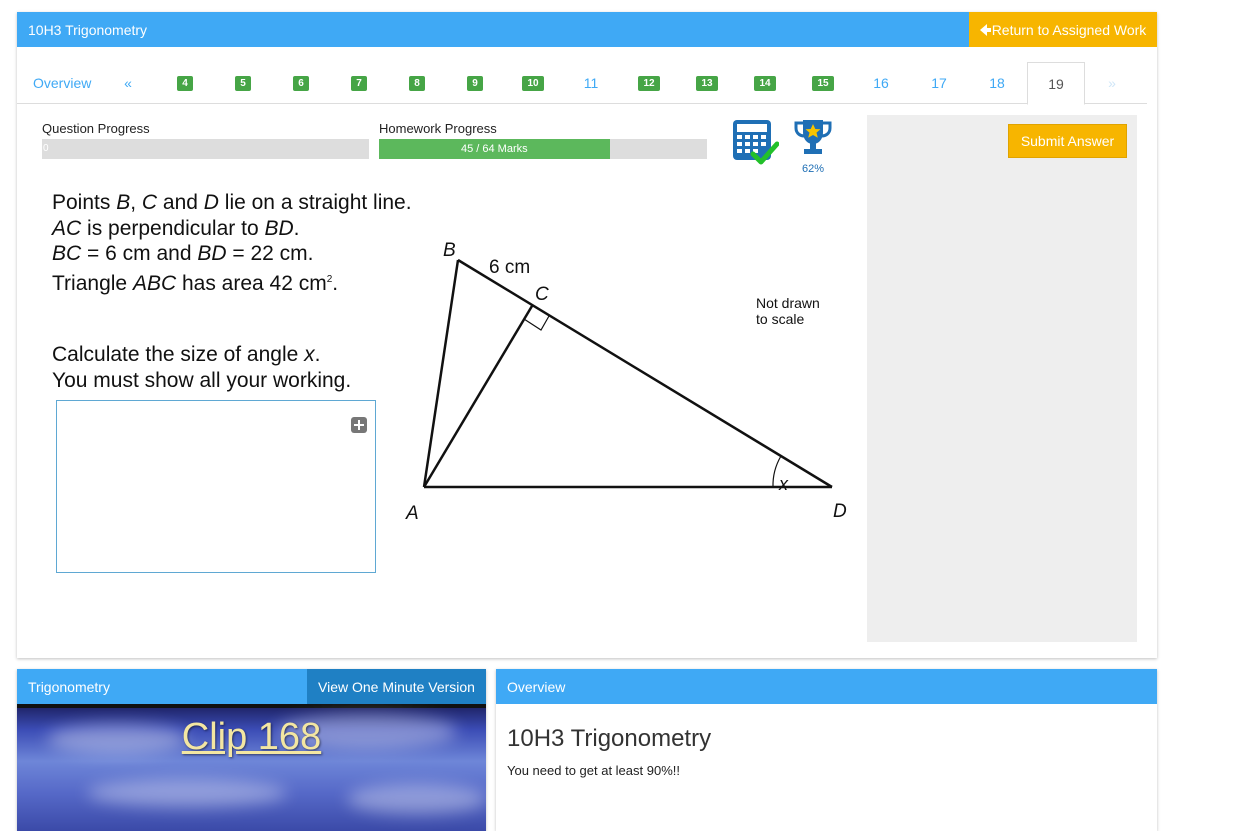 This screenshot has height=831, width=1254. I want to click on tab-question-11: 11, so click(591, 83).